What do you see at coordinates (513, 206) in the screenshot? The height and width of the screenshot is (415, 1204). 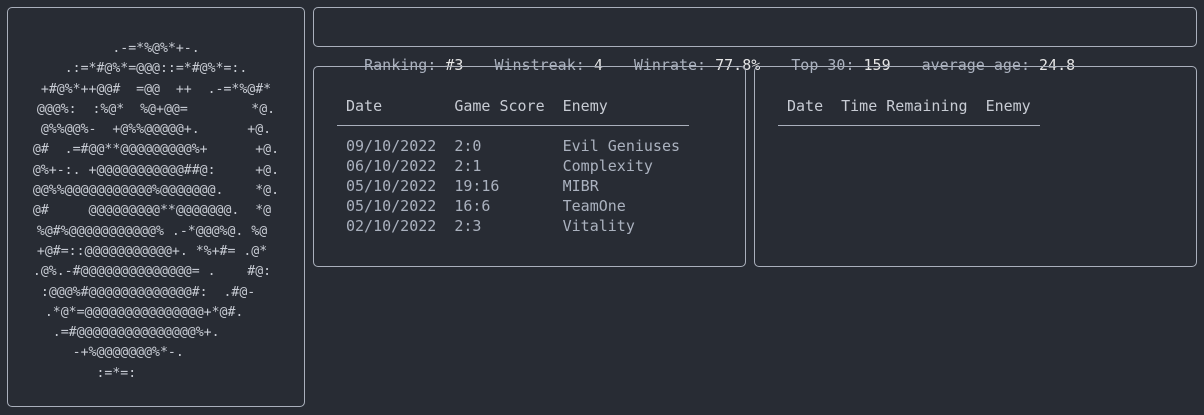 I see `table-row: 05/10/2022 16:6 TeamOne` at bounding box center [513, 206].